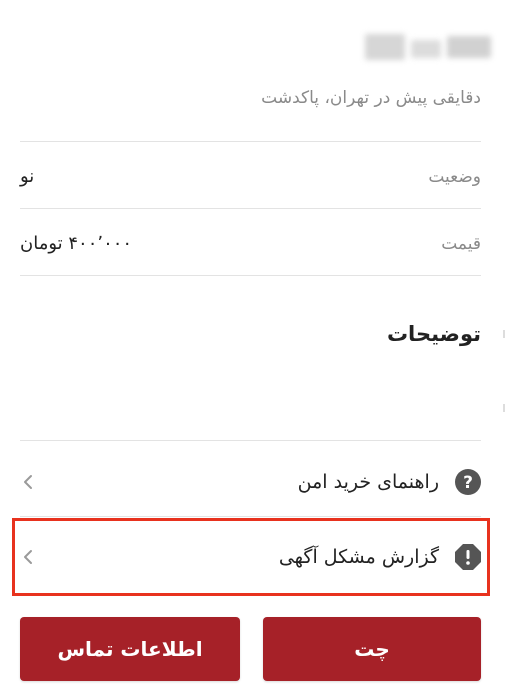 The width and height of the screenshot is (509, 696). Describe the element at coordinates (433, 334) in the screenshot. I see `description-title: توضیحات` at that location.